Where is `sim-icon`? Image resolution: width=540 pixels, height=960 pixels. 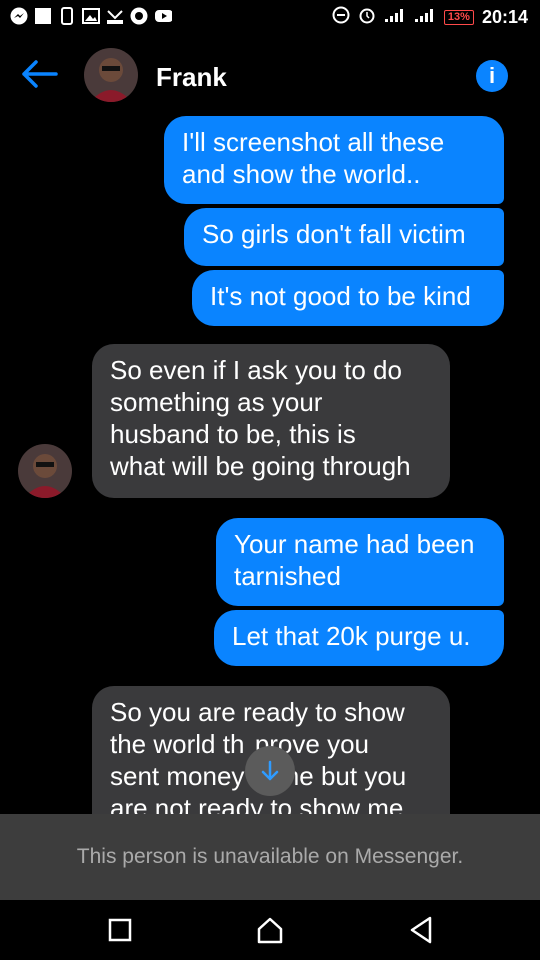 sim-icon is located at coordinates (67, 16).